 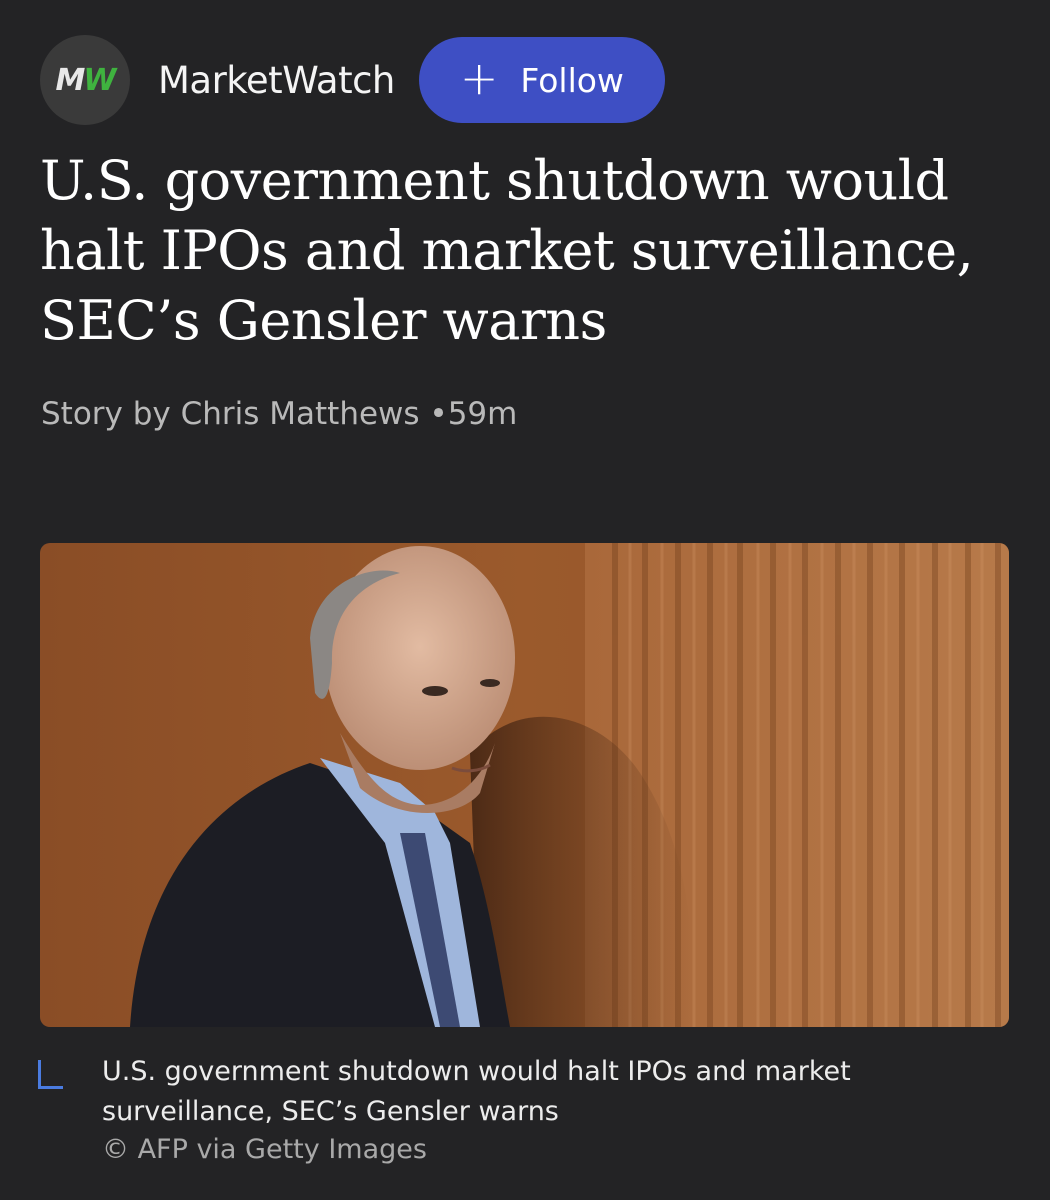 I want to click on article-byline: Story by Chris Matthews •59m, so click(x=279, y=414).